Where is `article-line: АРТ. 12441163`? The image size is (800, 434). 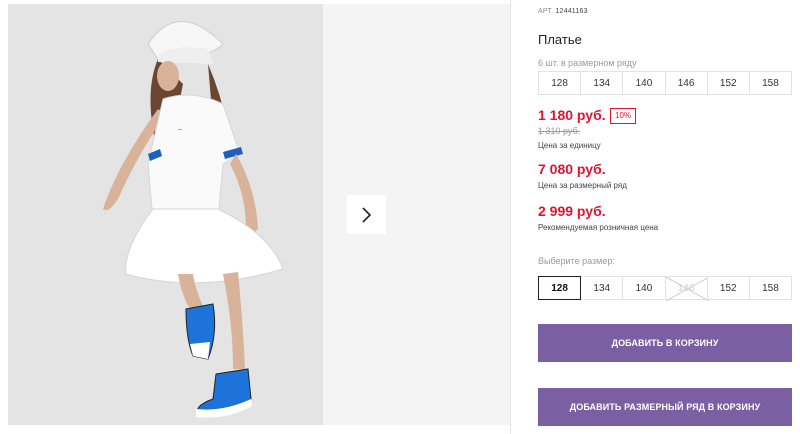 article-line: АРТ. 12441163 is located at coordinates (563, 11).